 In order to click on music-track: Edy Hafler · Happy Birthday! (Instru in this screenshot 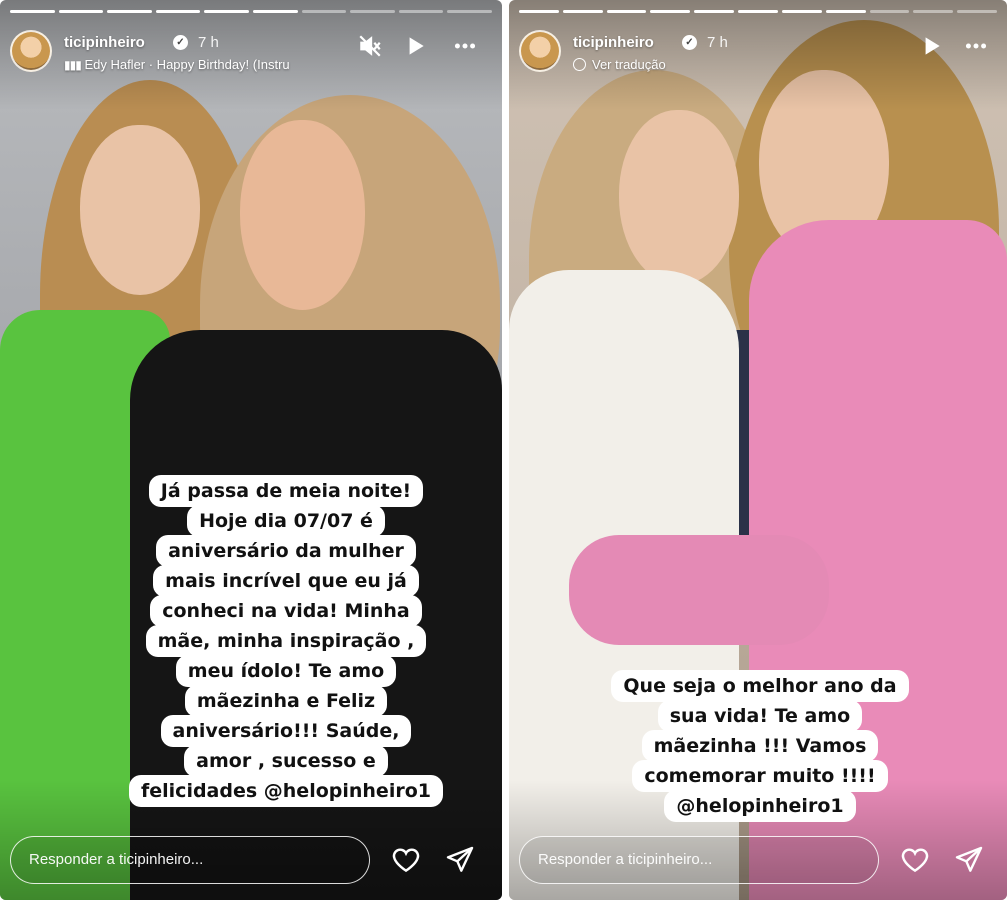, I will do `click(187, 64)`.